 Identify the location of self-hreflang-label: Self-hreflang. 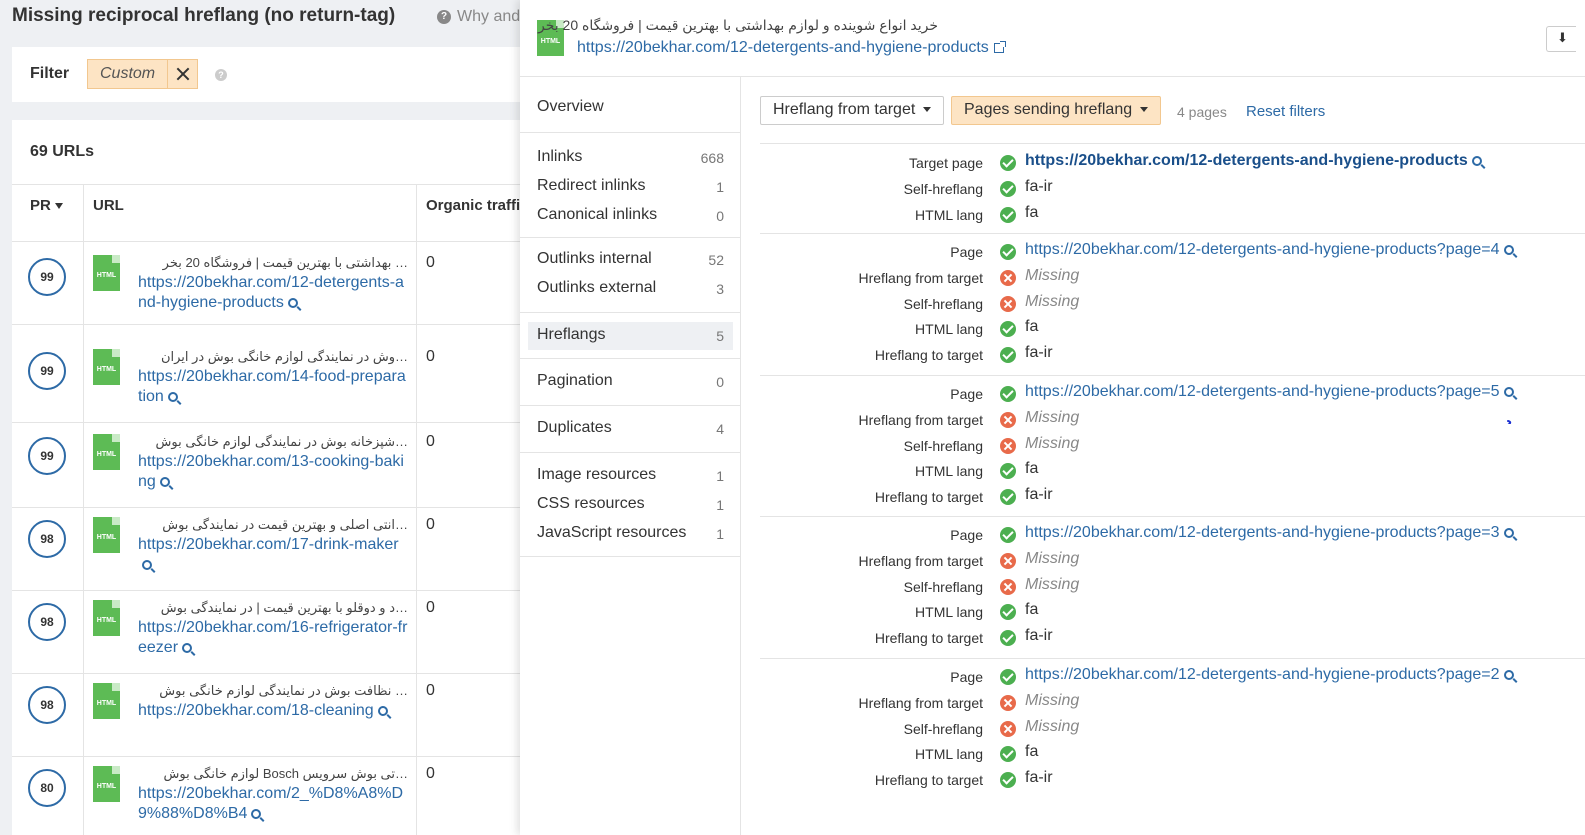
(943, 303).